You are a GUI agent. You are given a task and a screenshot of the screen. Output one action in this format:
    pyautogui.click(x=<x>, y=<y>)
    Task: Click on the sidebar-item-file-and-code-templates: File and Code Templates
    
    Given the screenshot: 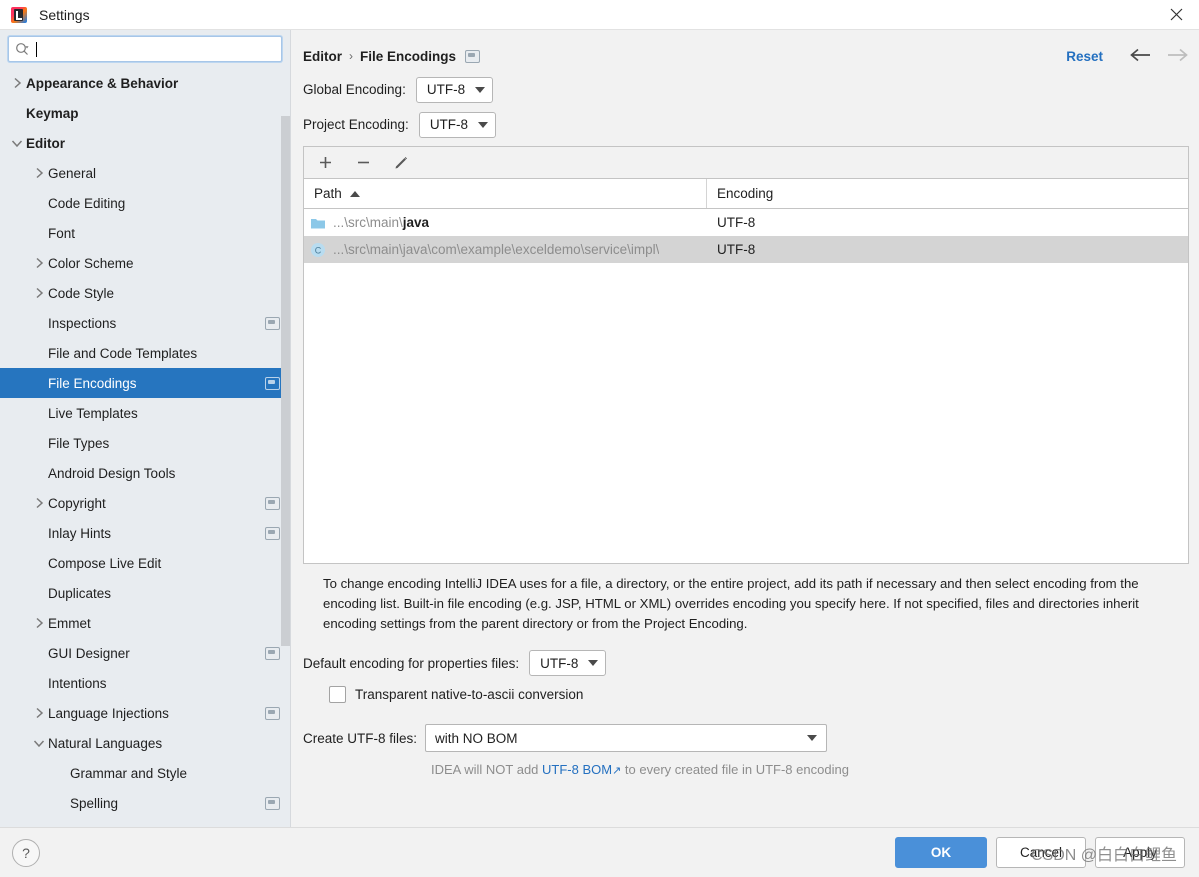 What is the action you would take?
    pyautogui.click(x=145, y=353)
    